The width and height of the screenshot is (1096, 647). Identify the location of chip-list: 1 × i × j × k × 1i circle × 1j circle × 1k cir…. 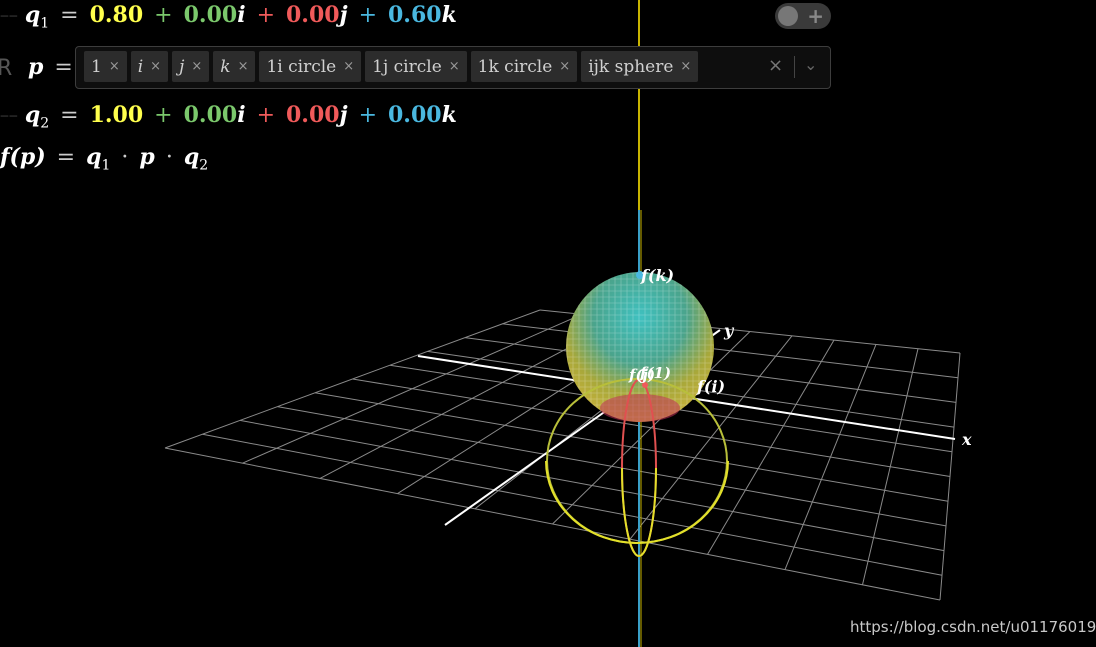
(391, 66).